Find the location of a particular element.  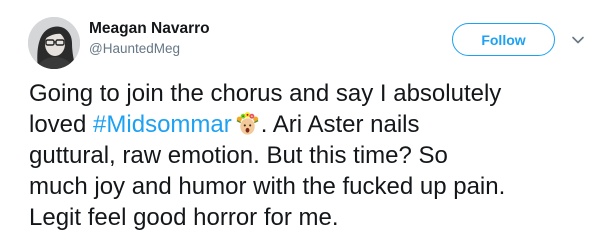

tweet-text-fragment: loved is located at coordinates (61, 124).